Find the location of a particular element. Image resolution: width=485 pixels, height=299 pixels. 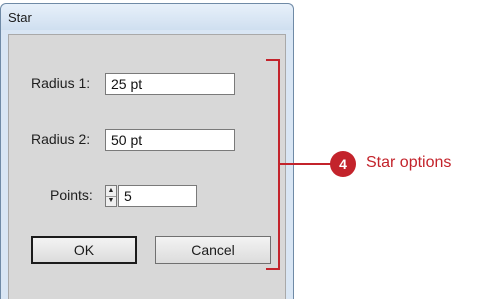

cancel-button: Cancel is located at coordinates (213, 250).